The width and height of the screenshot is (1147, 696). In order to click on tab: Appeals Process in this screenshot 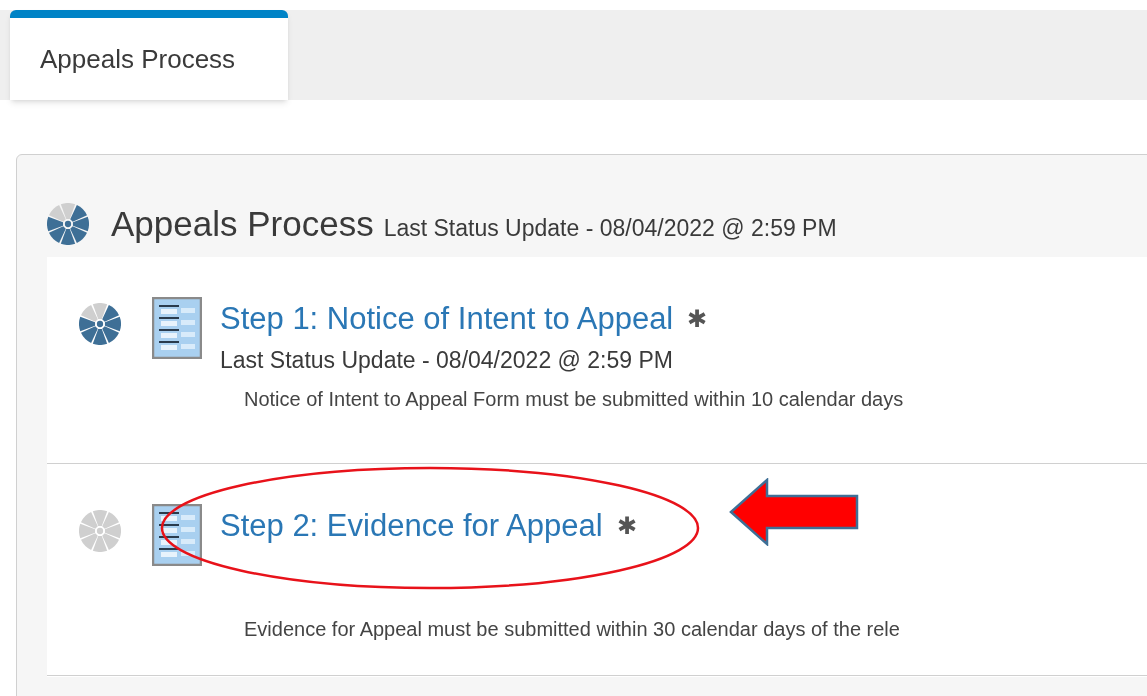, I will do `click(149, 55)`.